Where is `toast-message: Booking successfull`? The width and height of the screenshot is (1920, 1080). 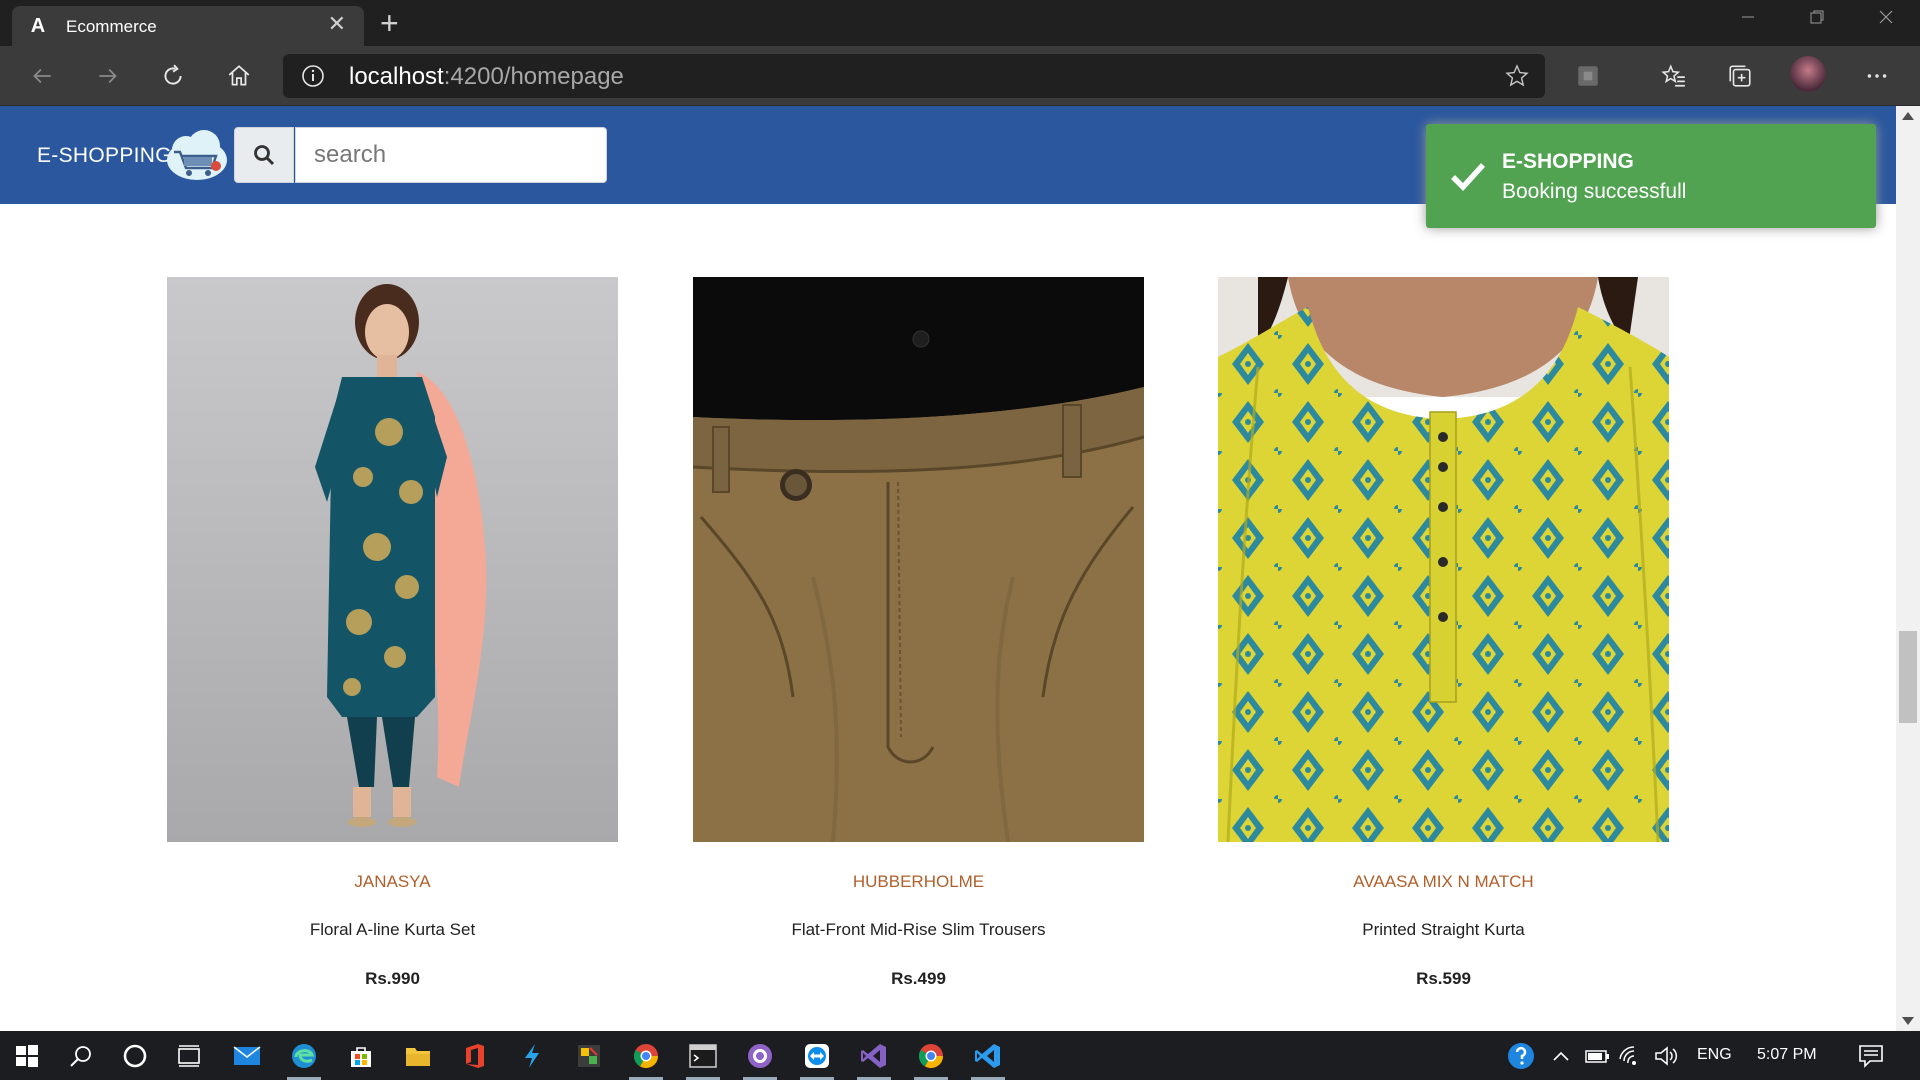 toast-message: Booking successfull is located at coordinates (1594, 191).